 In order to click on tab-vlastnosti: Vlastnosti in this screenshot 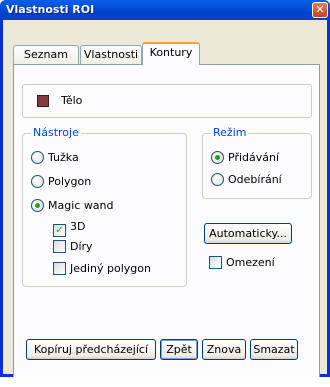, I will do `click(111, 54)`.